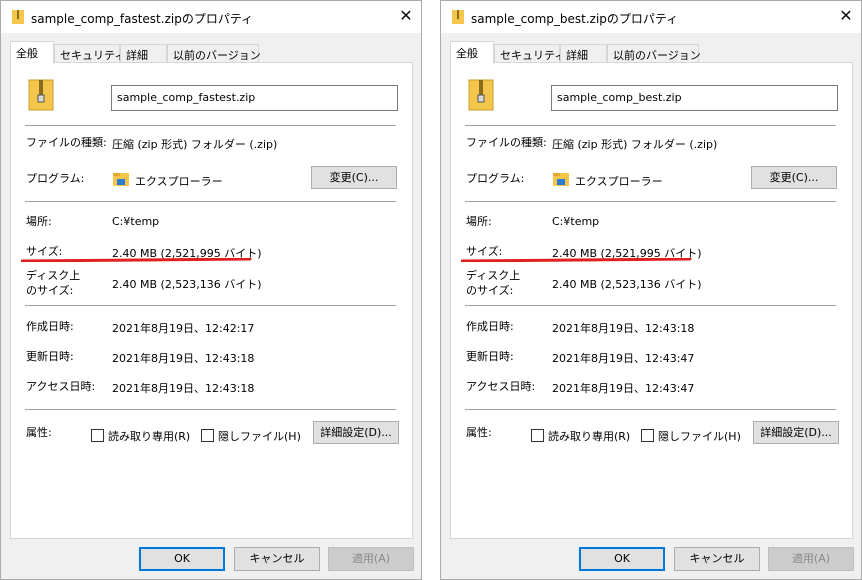  I want to click on modified-value: 2021年8月19日、12:43:18, so click(183, 358).